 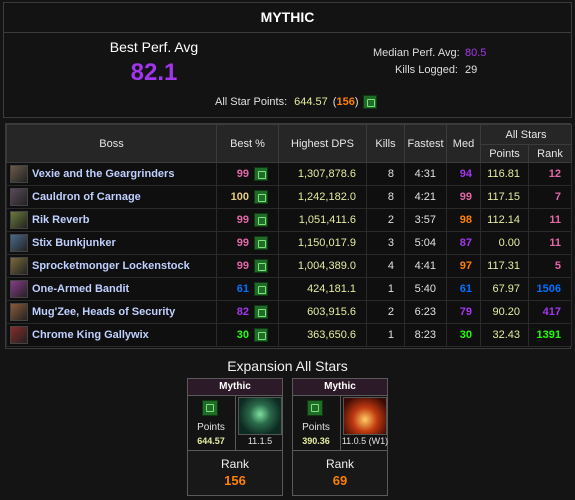 I want to click on header-med: Med, so click(x=463, y=143).